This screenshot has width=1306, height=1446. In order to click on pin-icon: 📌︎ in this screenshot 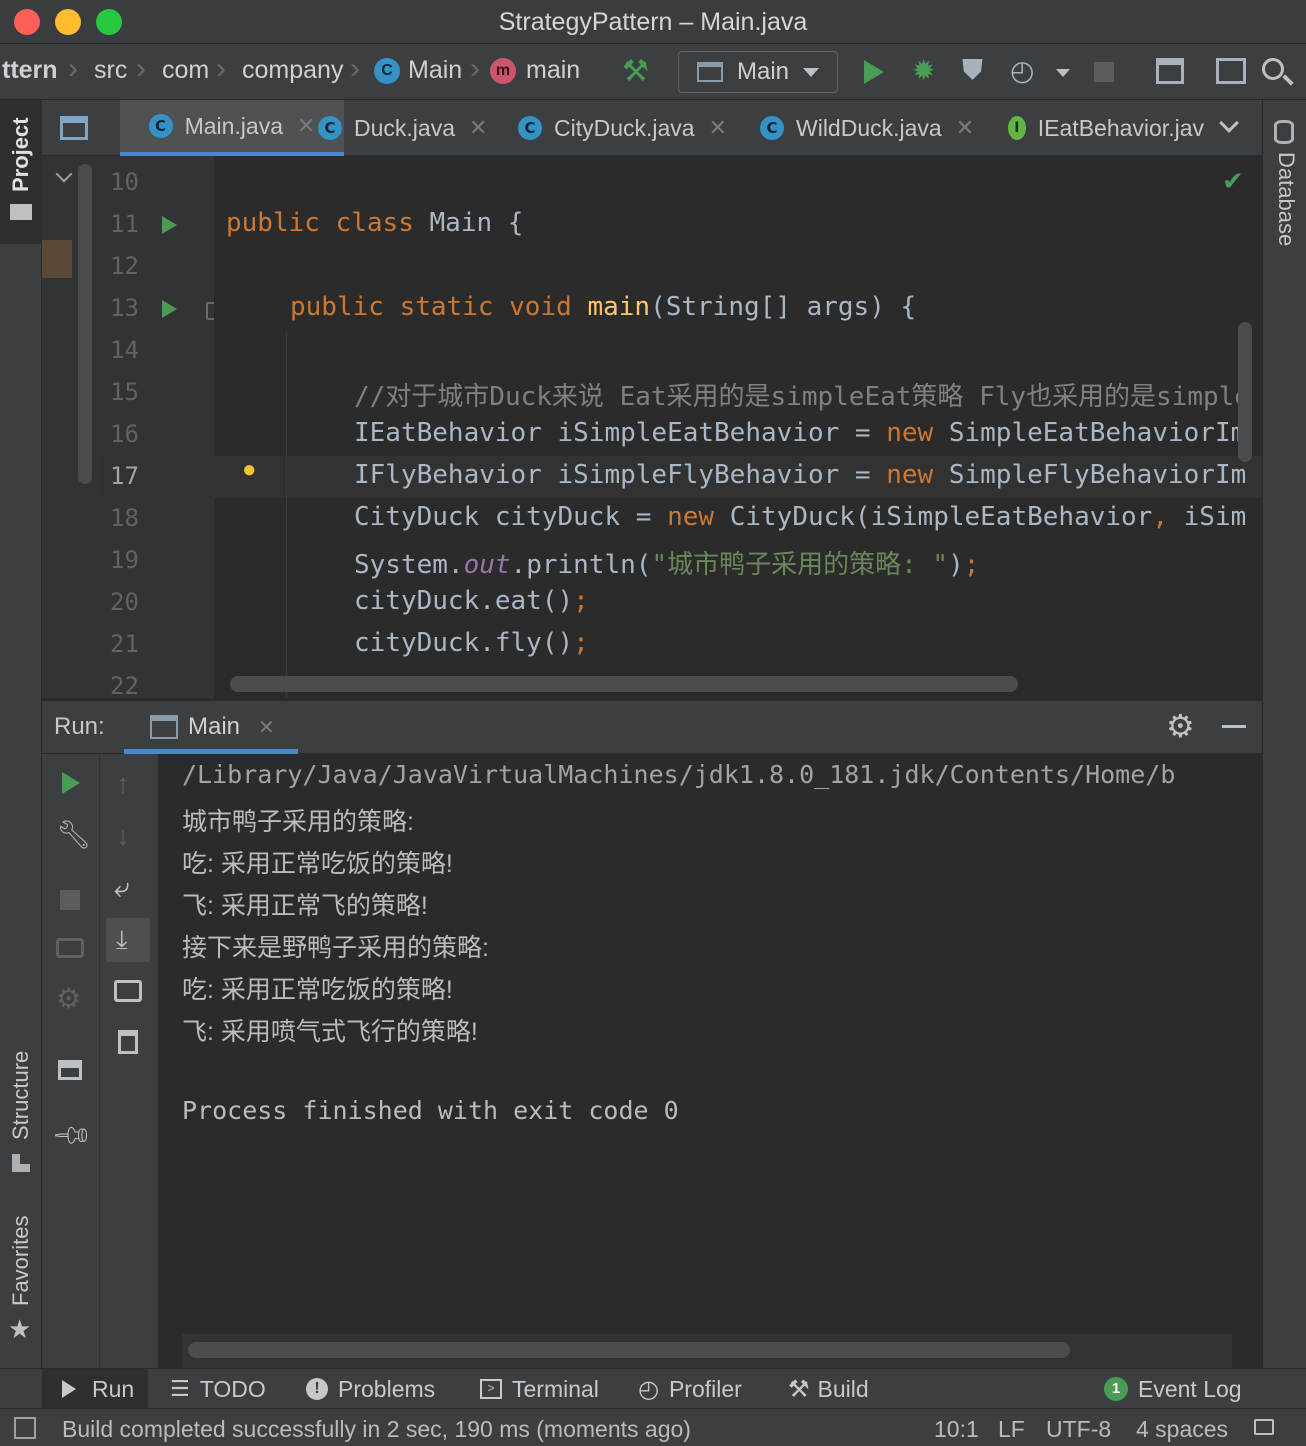, I will do `click(73, 1135)`.